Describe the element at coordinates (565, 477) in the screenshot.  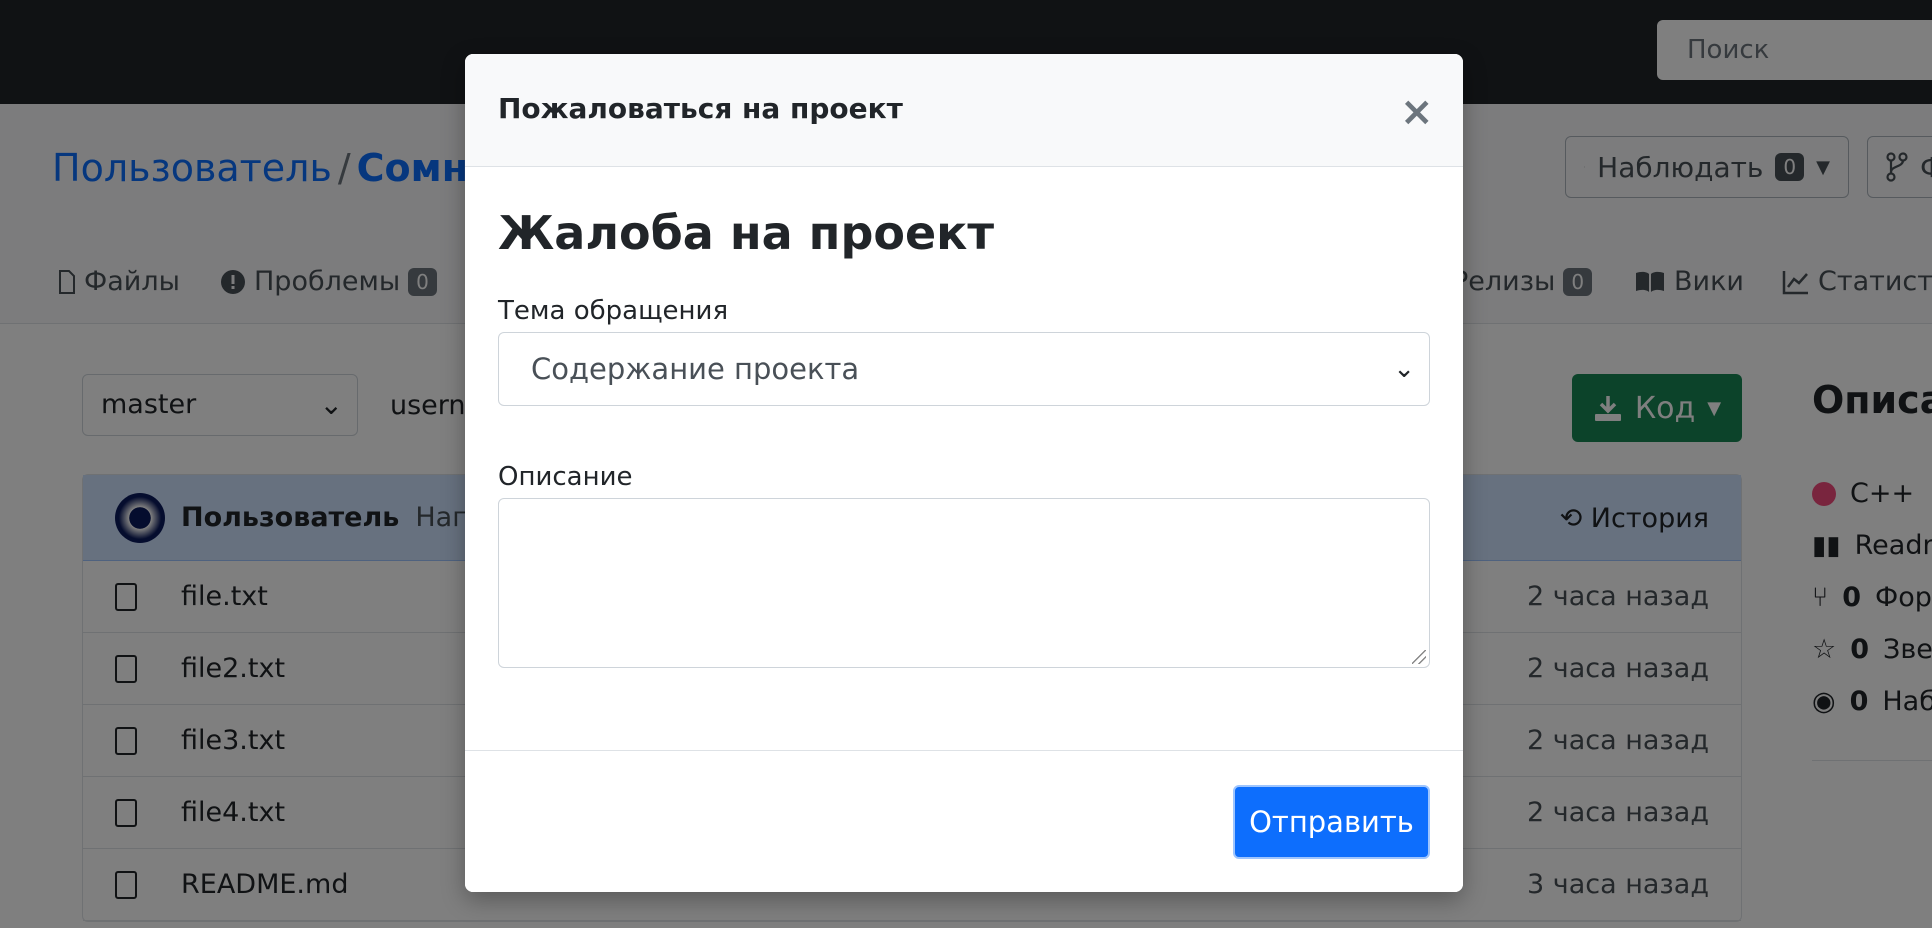
I see `description-label: Описание` at that location.